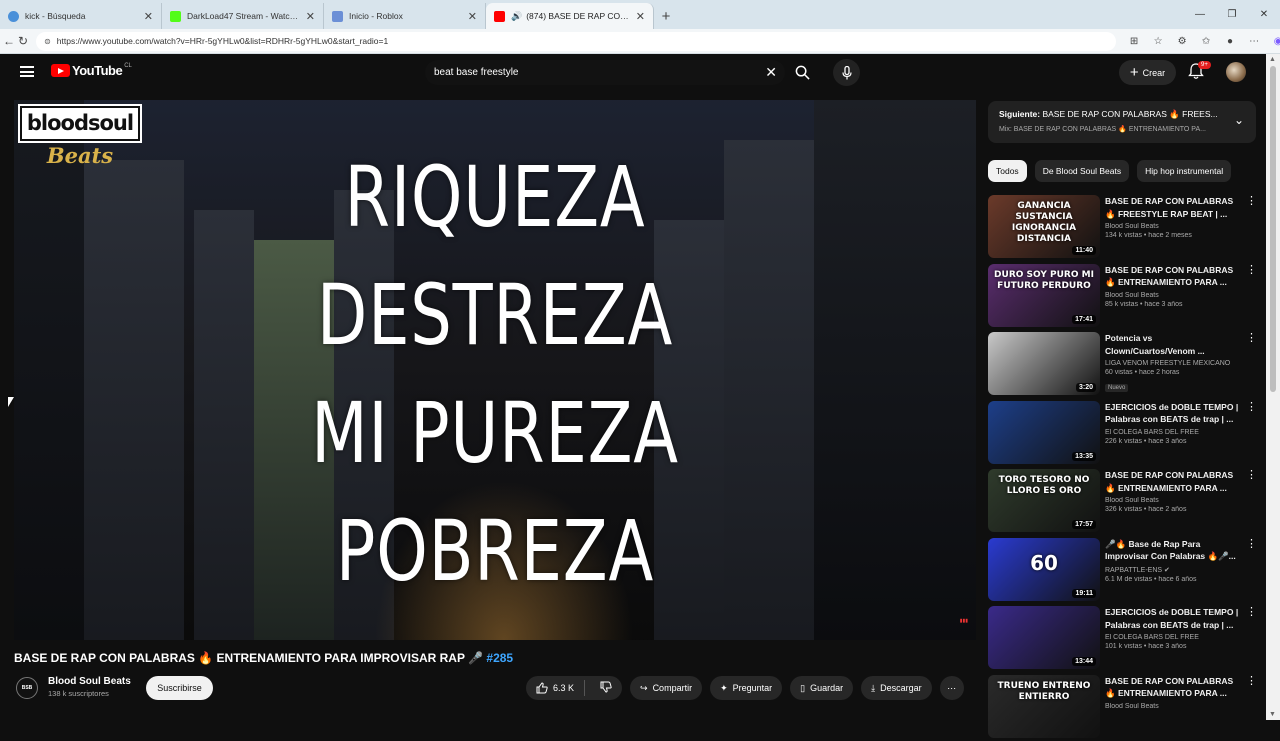 The width and height of the screenshot is (1280, 741). What do you see at coordinates (47, 41) in the screenshot?
I see `site-info-icon: ⊜` at bounding box center [47, 41].